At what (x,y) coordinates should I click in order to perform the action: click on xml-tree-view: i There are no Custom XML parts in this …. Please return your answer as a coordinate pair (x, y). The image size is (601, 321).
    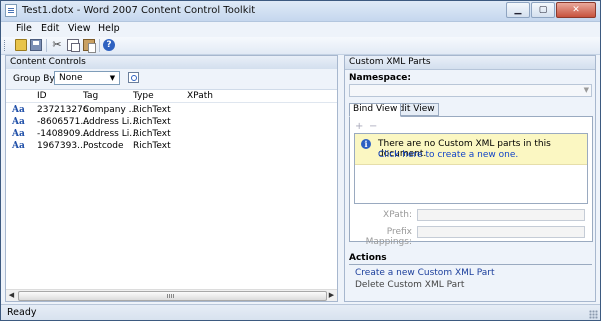
    Looking at the image, I should click on (471, 168).